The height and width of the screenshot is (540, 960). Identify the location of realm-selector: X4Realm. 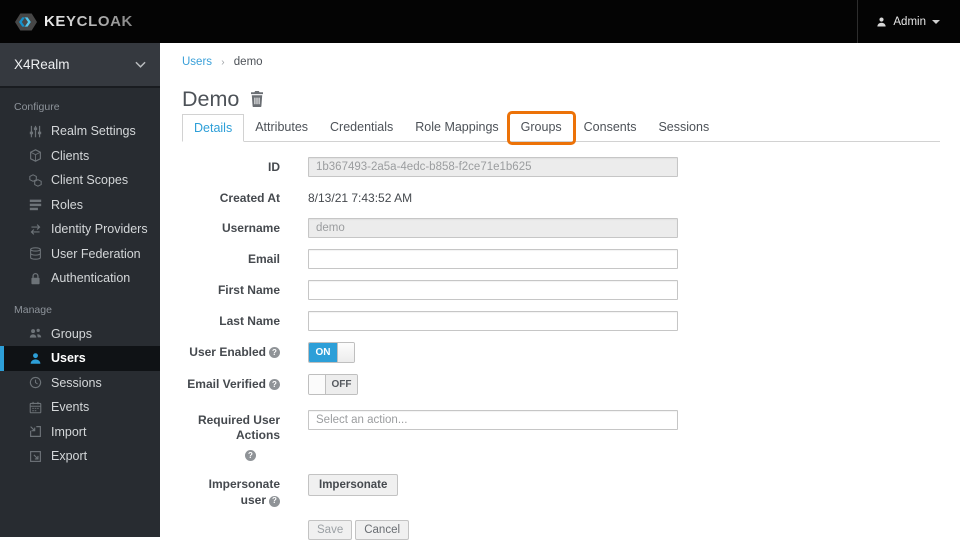
(80, 65).